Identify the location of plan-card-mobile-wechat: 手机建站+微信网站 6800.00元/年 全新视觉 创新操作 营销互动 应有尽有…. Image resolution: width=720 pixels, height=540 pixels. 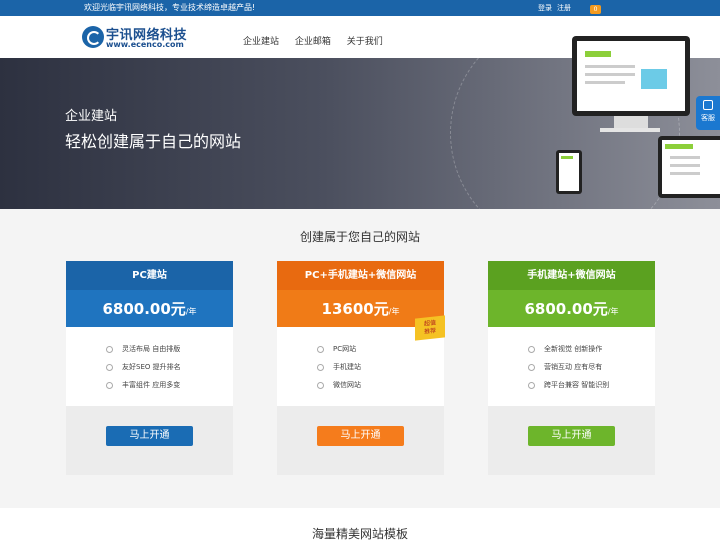
(571, 368).